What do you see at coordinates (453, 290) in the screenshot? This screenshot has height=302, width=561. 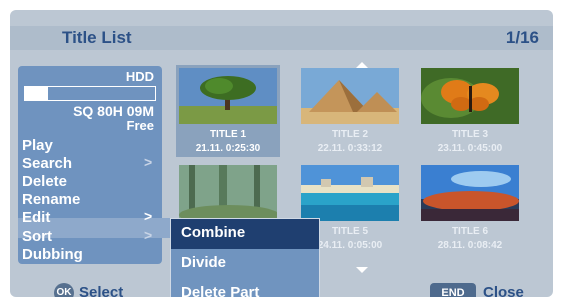 I see `end-button-icon: END` at bounding box center [453, 290].